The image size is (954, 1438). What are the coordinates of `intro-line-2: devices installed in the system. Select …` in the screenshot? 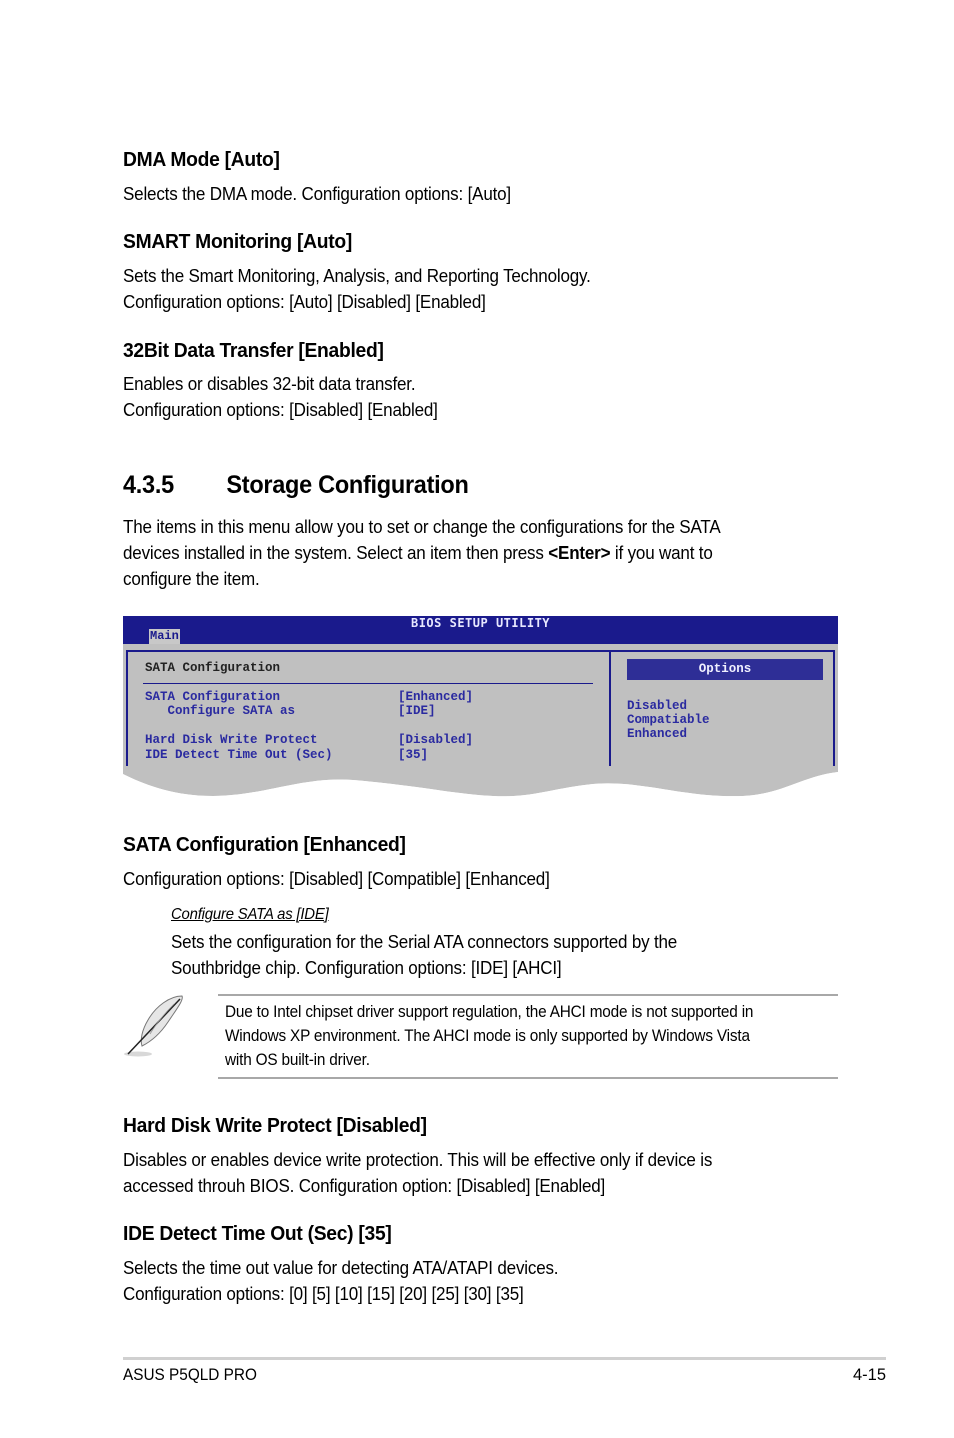 It's located at (418, 553).